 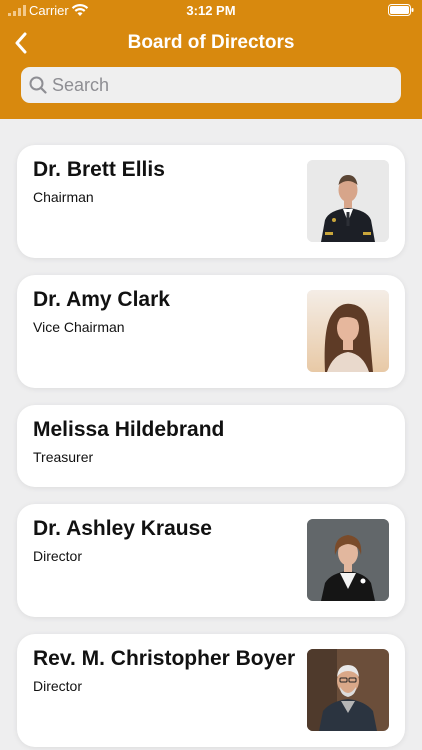 What do you see at coordinates (211, 560) in the screenshot?
I see `director-card: Dr. Ashley Krause Director` at bounding box center [211, 560].